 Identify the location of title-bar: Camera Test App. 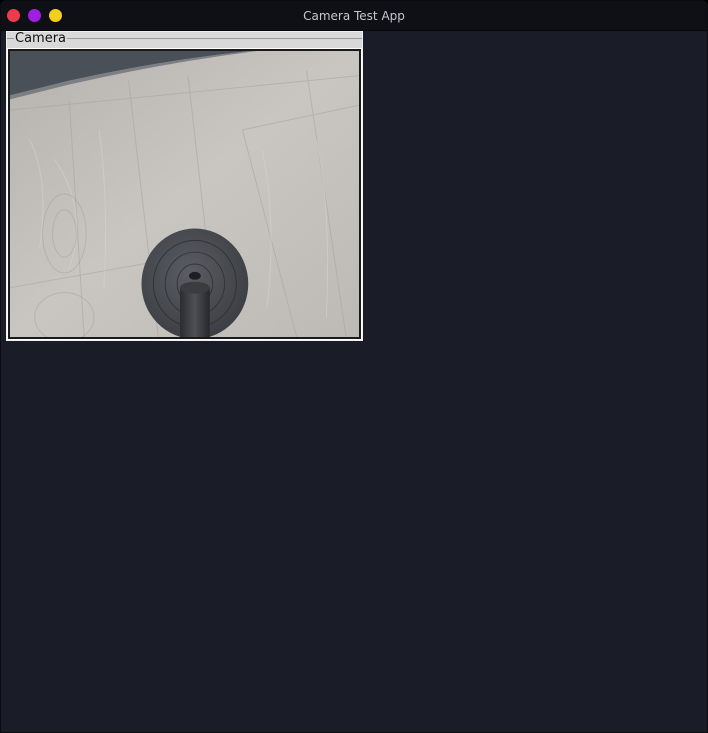
(354, 16).